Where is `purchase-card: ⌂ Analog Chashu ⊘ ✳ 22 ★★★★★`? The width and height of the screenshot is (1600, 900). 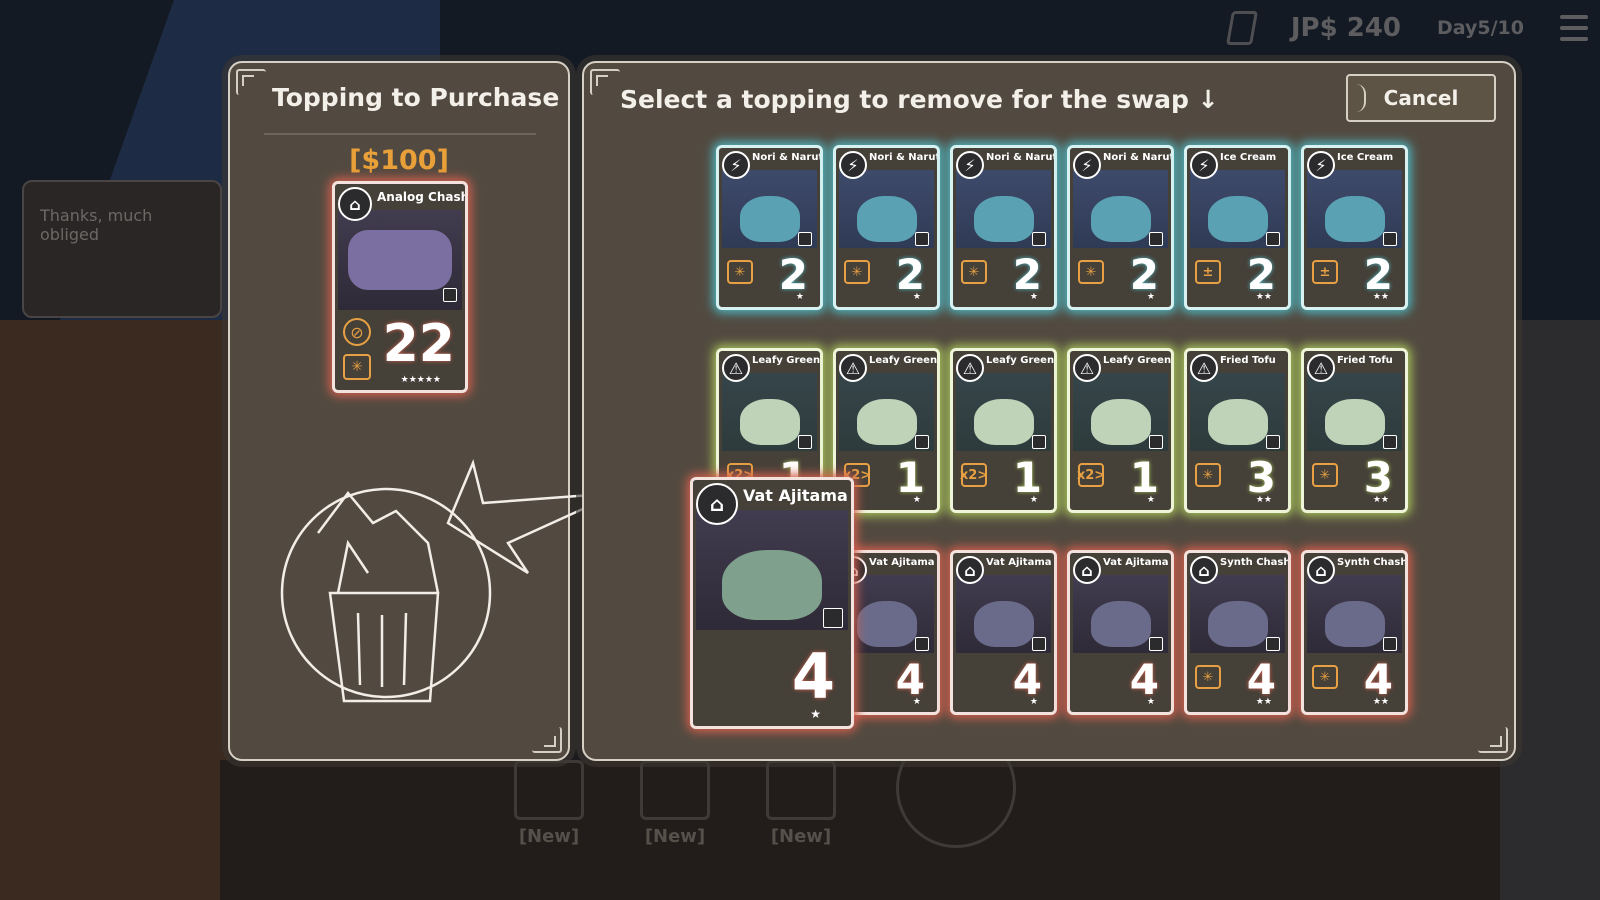
purchase-card: ⌂ Analog Chashu ⊘ ✳ 22 ★★★★★ is located at coordinates (400, 287).